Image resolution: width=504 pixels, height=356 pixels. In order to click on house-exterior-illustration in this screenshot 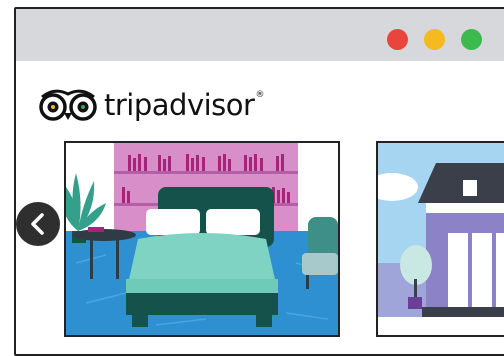, I will do `click(441, 239)`.